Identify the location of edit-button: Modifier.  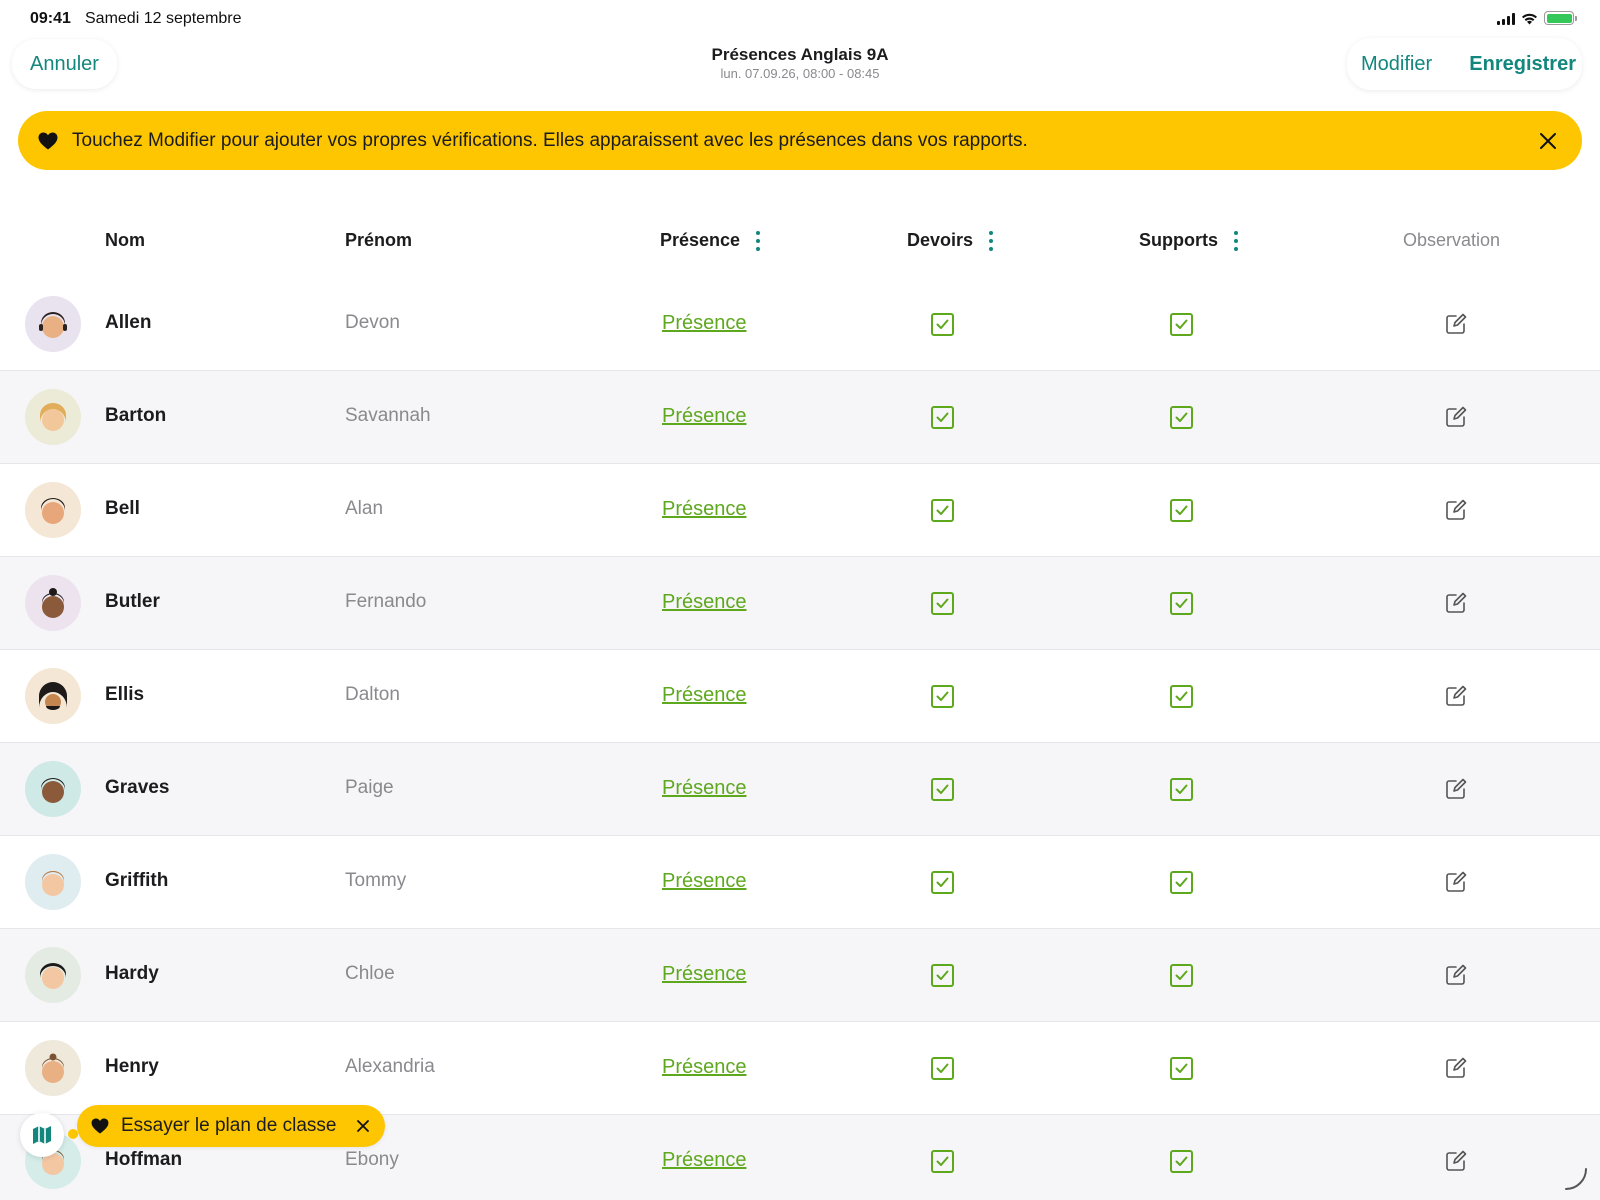
(1396, 64).